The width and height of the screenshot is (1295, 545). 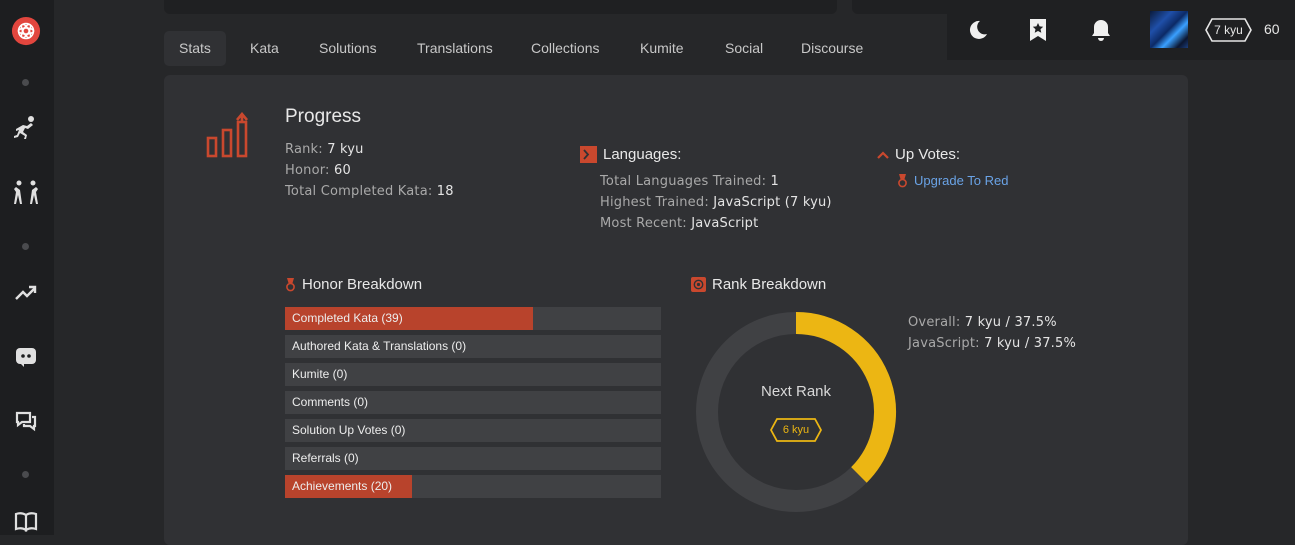 What do you see at coordinates (379, 346) in the screenshot?
I see `honor-bar-label: Authored Kata & Translations (0)` at bounding box center [379, 346].